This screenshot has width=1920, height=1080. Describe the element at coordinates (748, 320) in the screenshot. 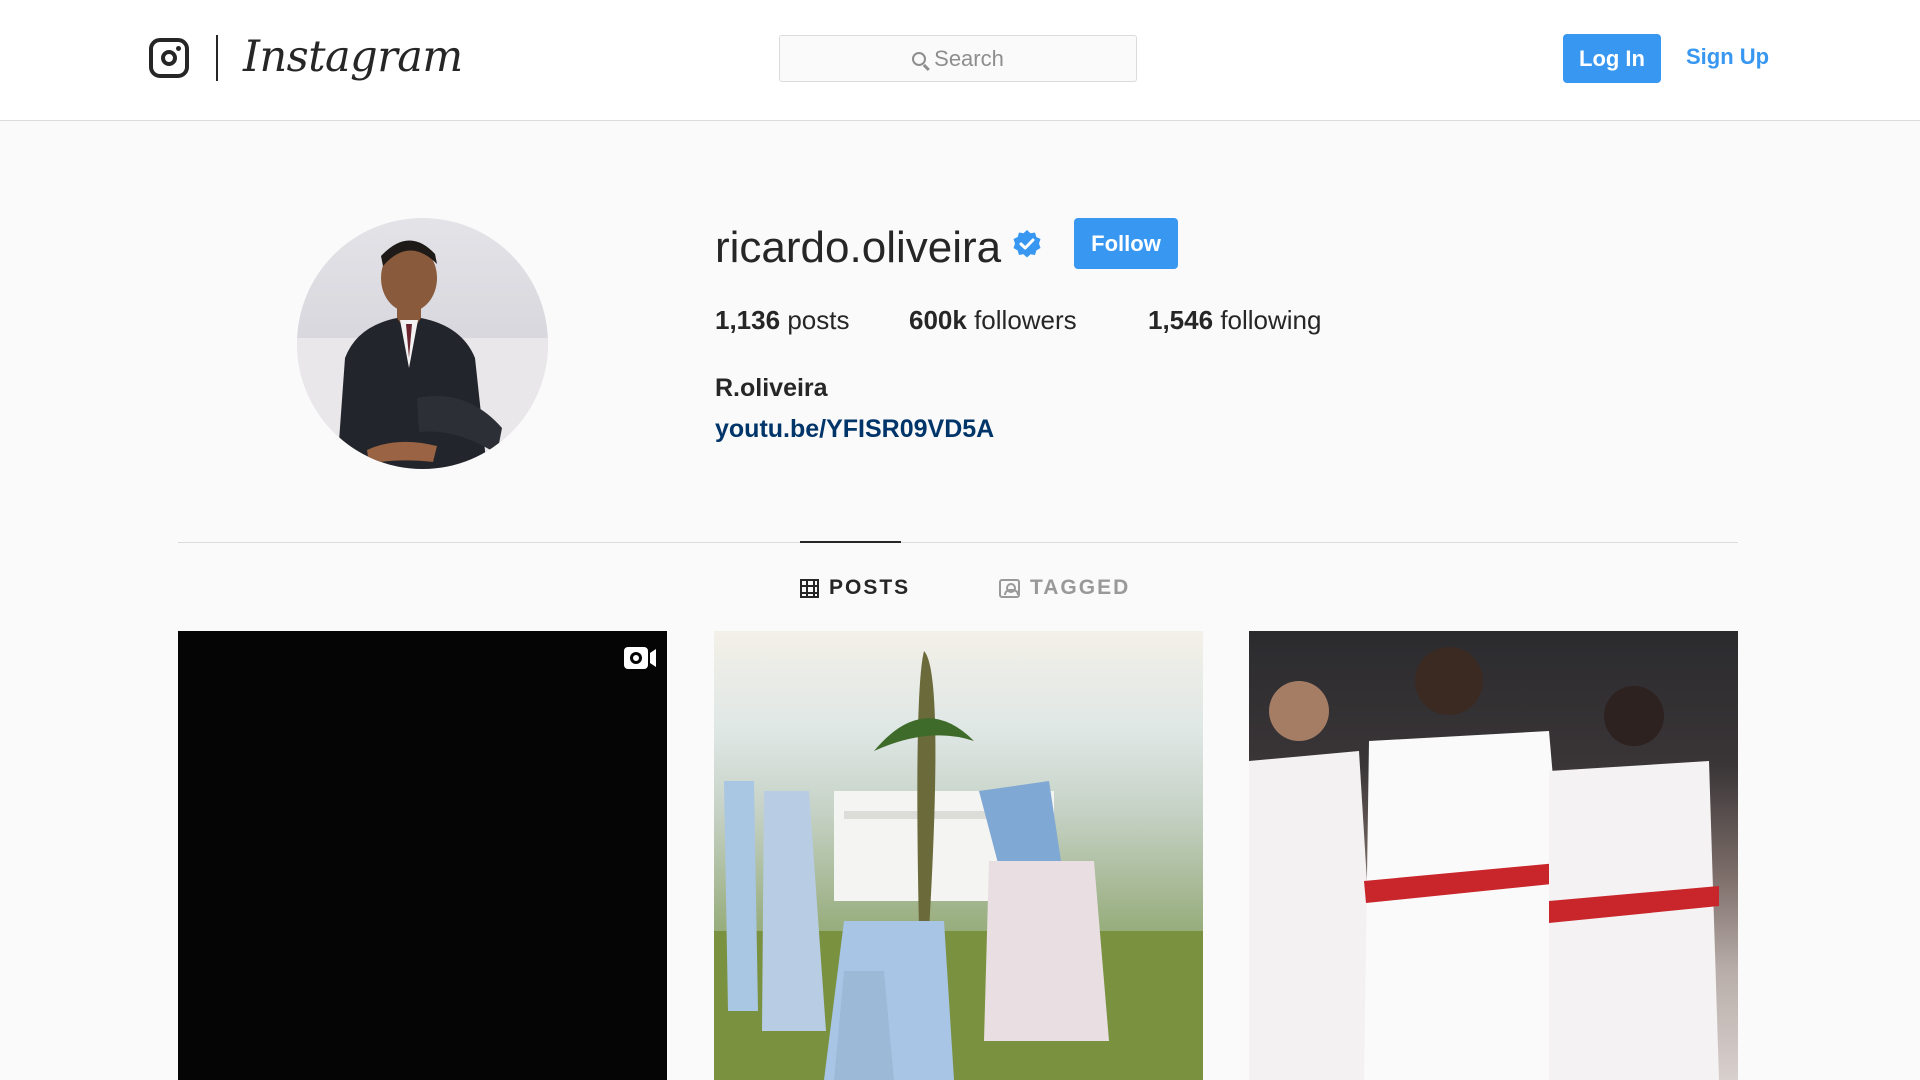

I see `posts-count: 1,136` at that location.